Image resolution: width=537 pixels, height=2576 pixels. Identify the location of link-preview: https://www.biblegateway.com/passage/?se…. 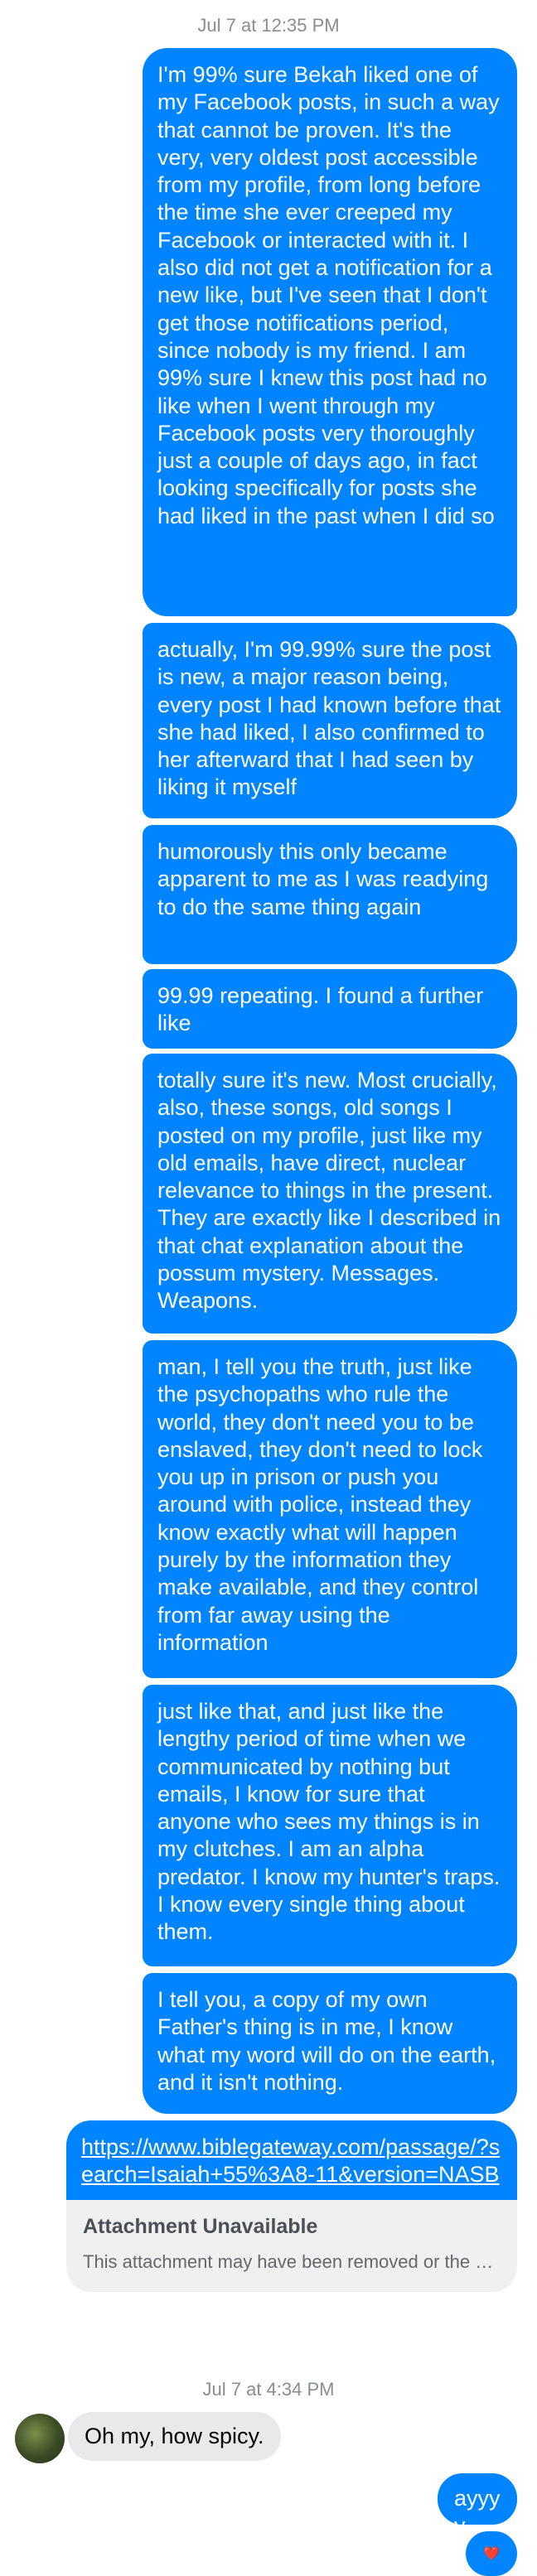
(292, 2160).